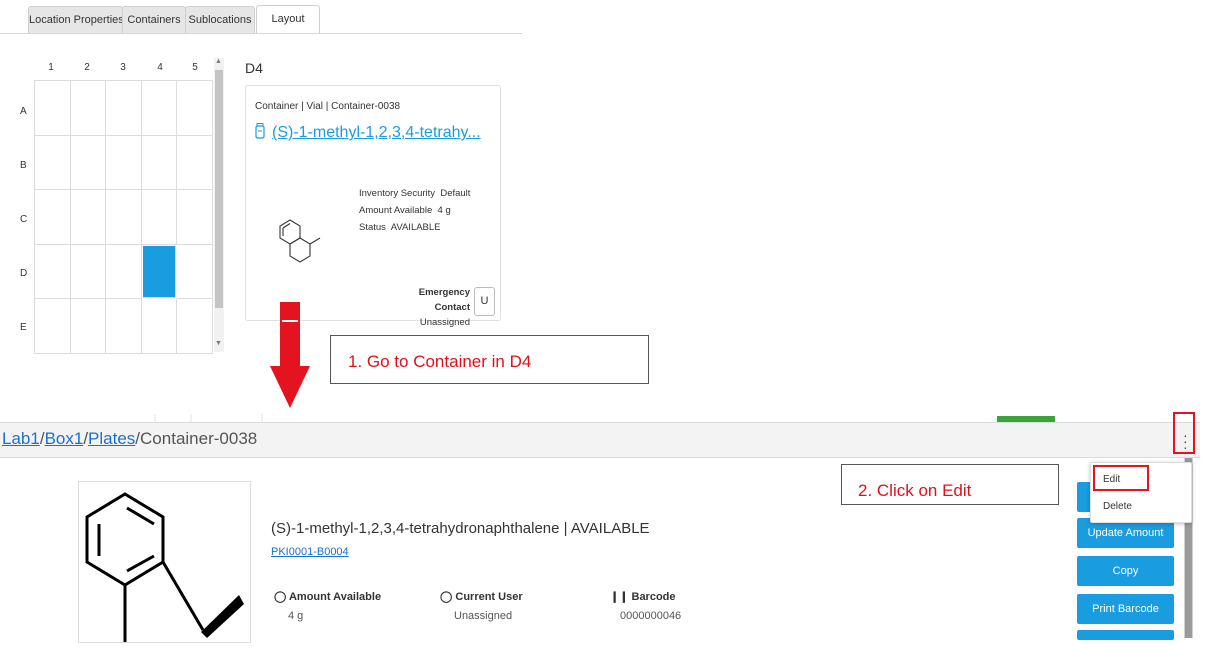 The image size is (1206, 659). What do you see at coordinates (290, 357) in the screenshot?
I see `red-arrow-down-icon` at bounding box center [290, 357].